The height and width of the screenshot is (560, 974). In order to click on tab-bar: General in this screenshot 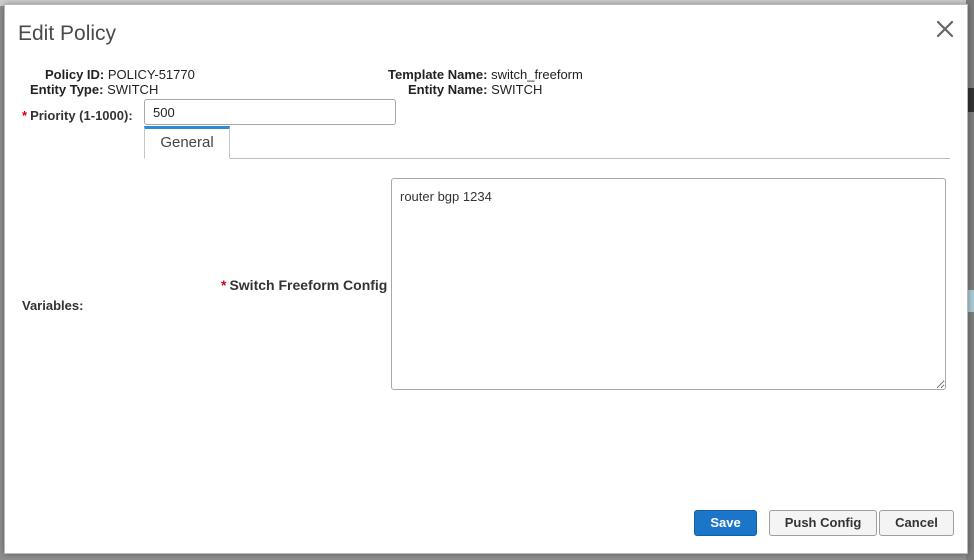, I will do `click(547, 142)`.